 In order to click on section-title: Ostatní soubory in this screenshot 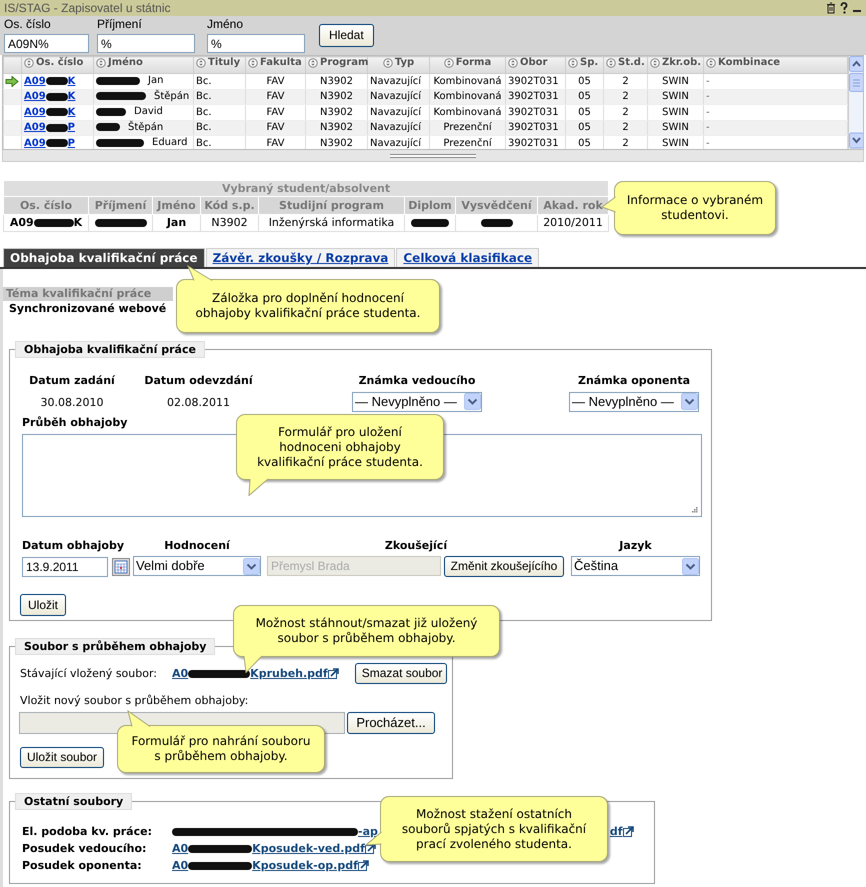, I will do `click(73, 801)`.